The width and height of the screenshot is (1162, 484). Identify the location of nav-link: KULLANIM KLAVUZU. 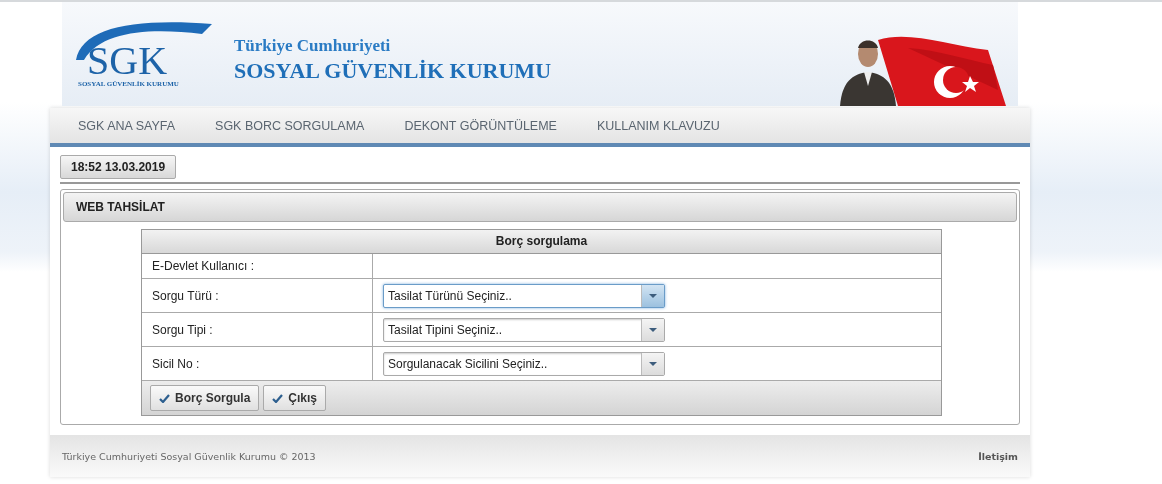
(658, 125).